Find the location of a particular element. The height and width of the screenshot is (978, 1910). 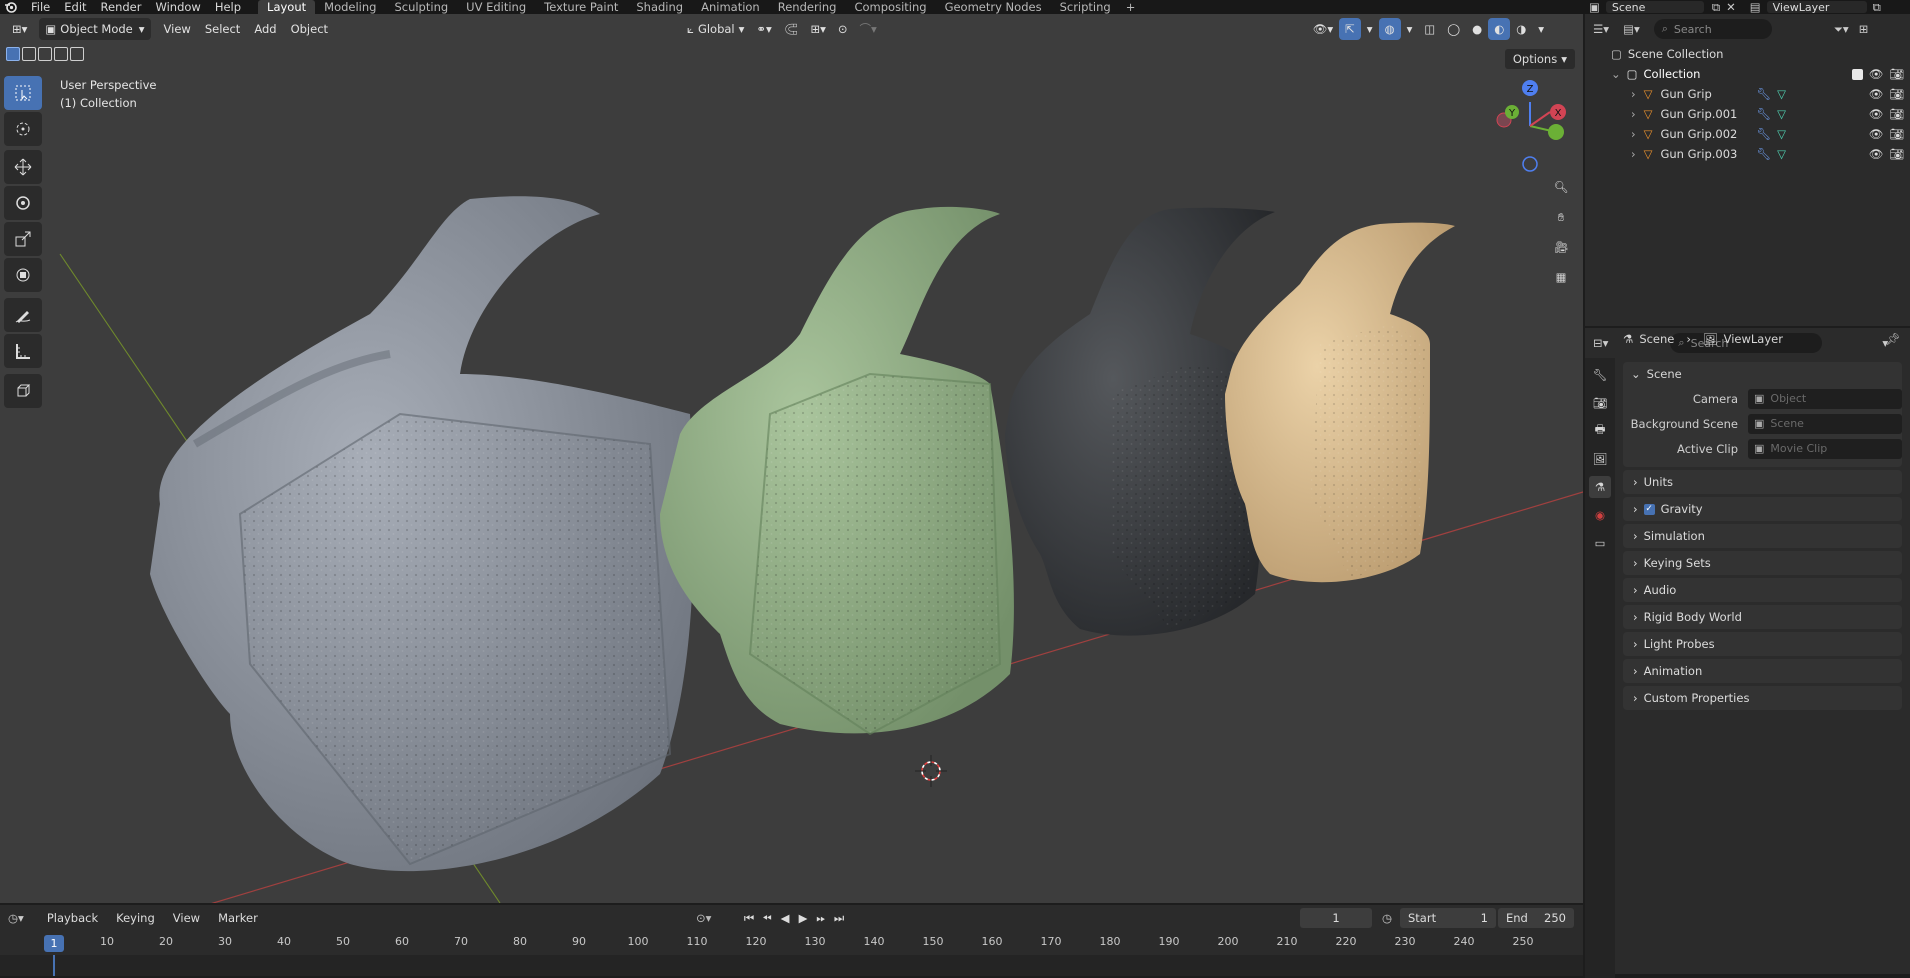

workspace-tab-compositing: Compositing is located at coordinates (890, 7).